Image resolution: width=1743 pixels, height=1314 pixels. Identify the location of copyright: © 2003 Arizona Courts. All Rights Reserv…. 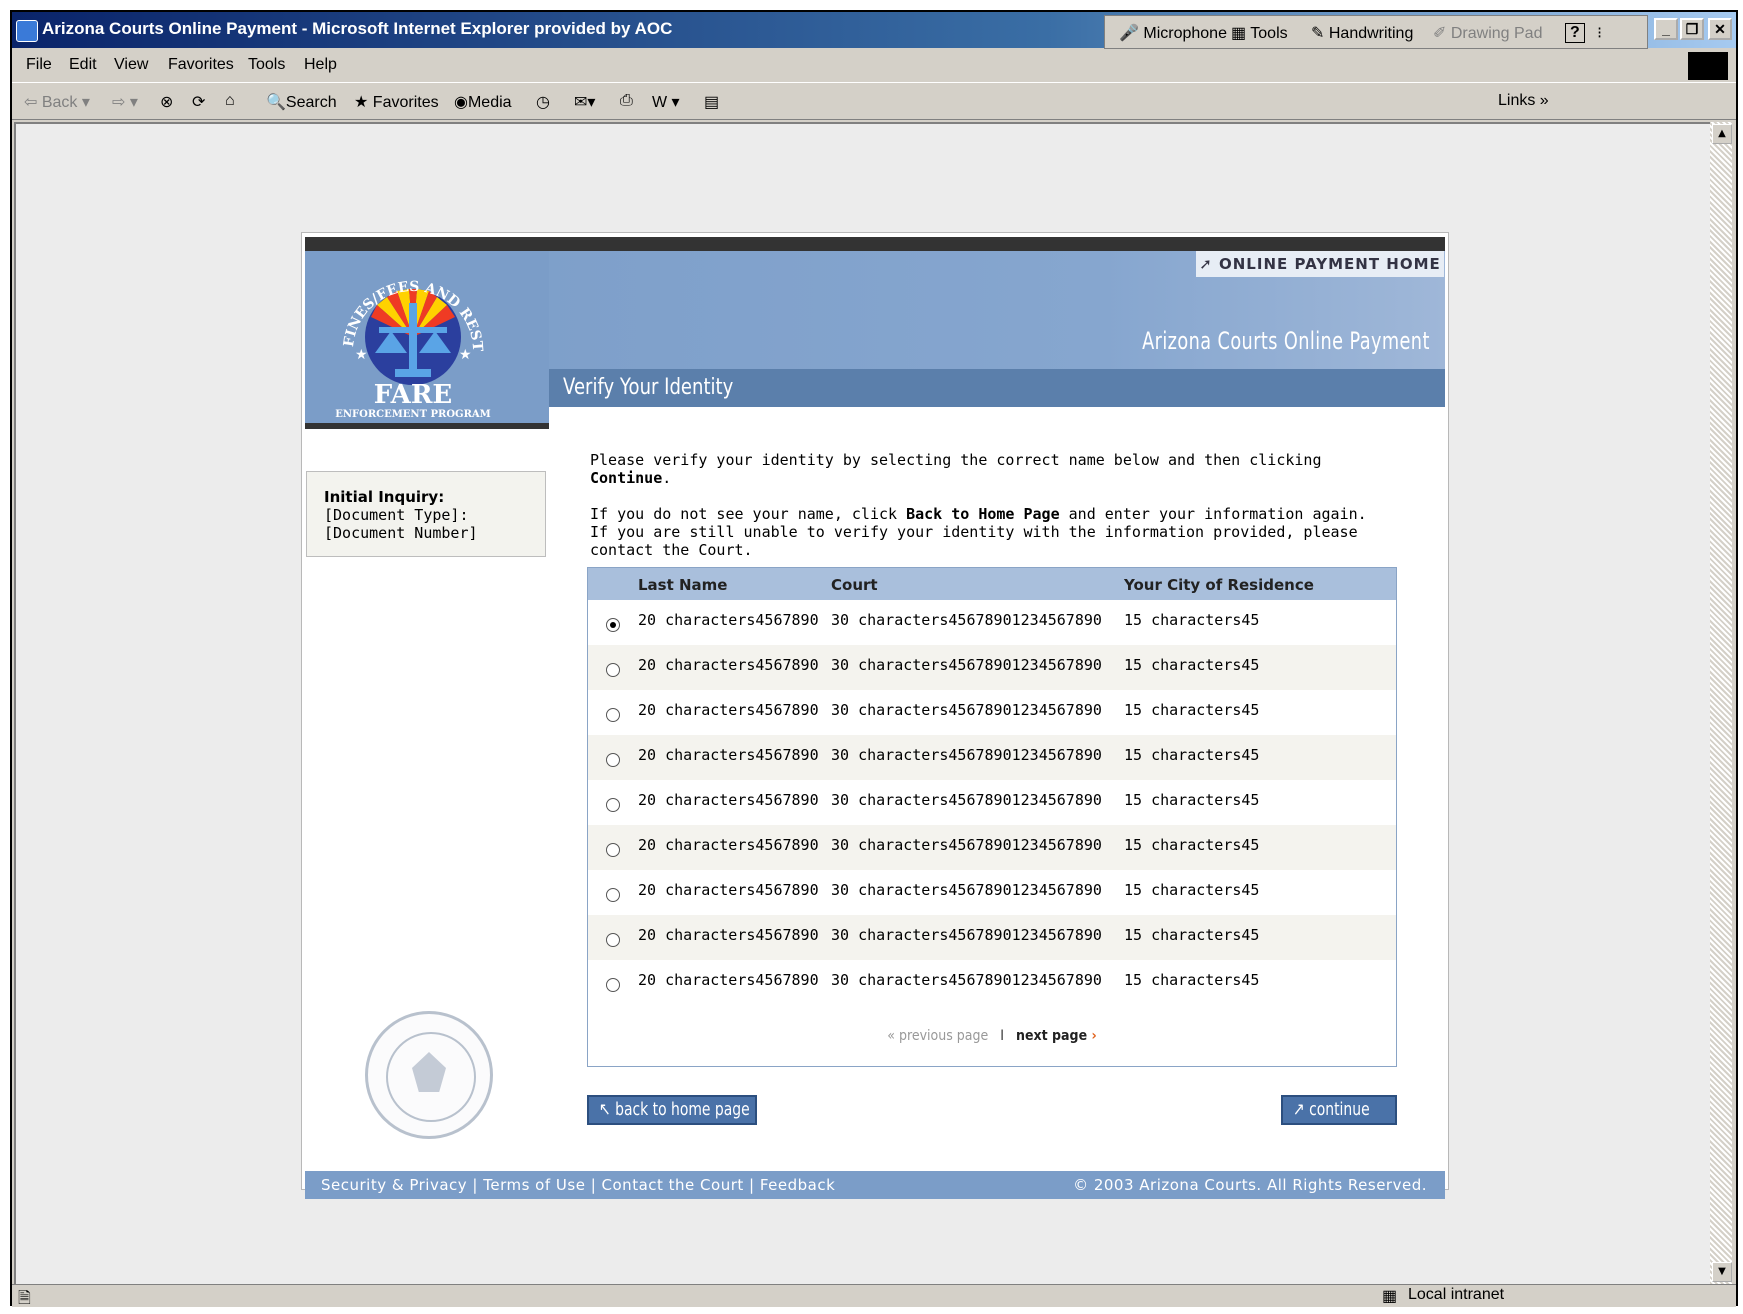
(1250, 1185).